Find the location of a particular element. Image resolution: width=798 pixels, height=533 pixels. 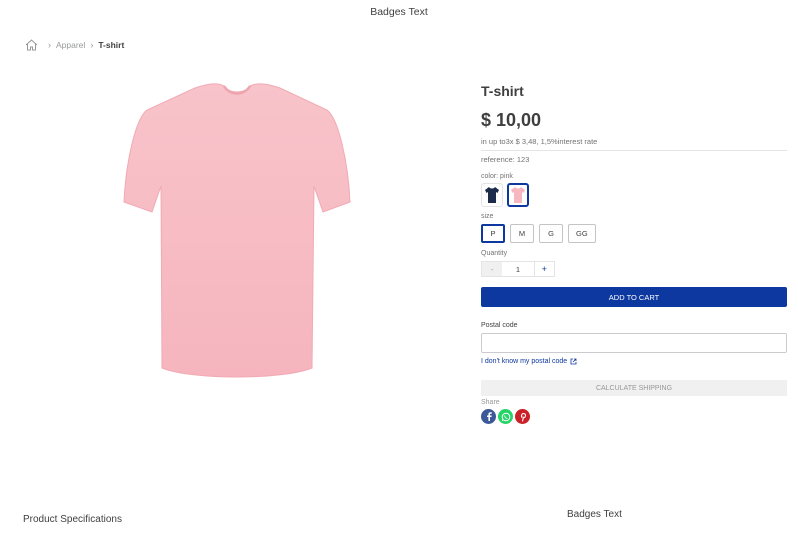

postal-code-help-text: I don't know my postal code is located at coordinates (524, 361).